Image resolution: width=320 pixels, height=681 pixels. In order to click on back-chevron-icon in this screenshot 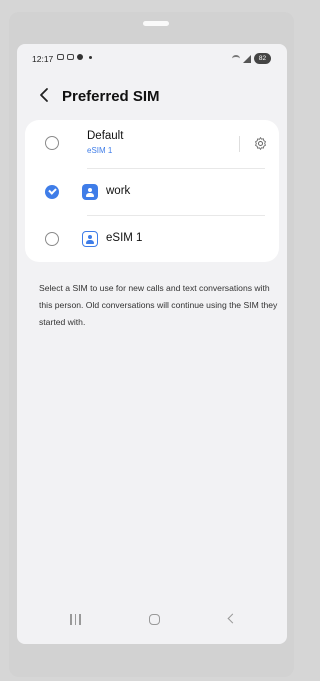, I will do `click(45, 95)`.